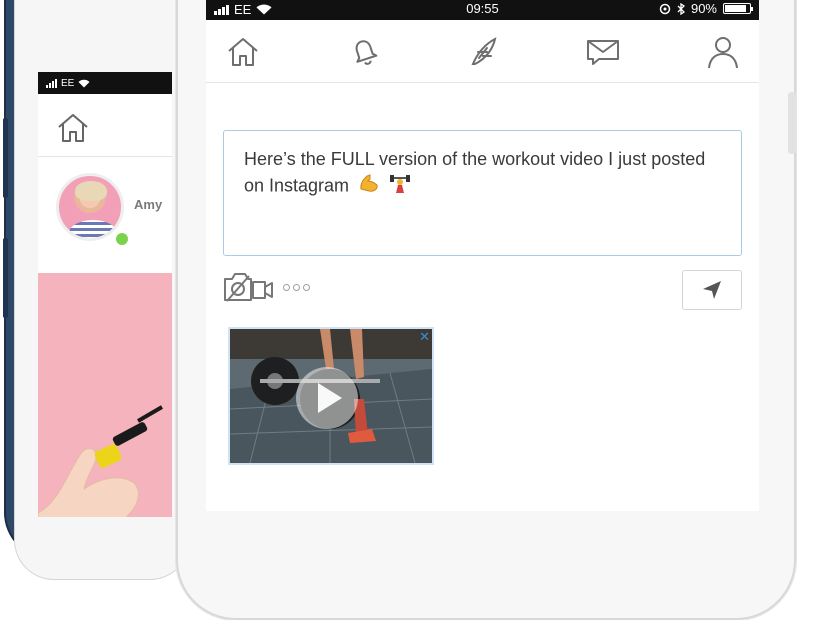 The image size is (830, 620). I want to click on attach-media-button, so click(248, 287).